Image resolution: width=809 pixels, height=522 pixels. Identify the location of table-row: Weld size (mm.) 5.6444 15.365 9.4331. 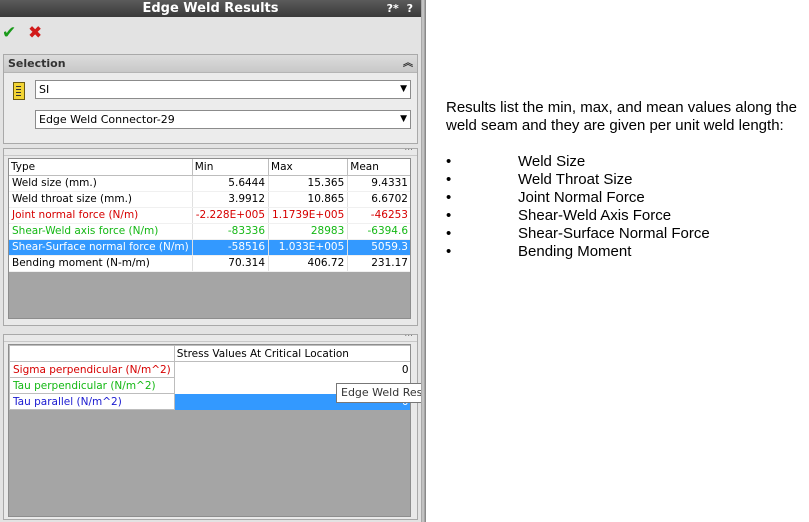
(209, 183).